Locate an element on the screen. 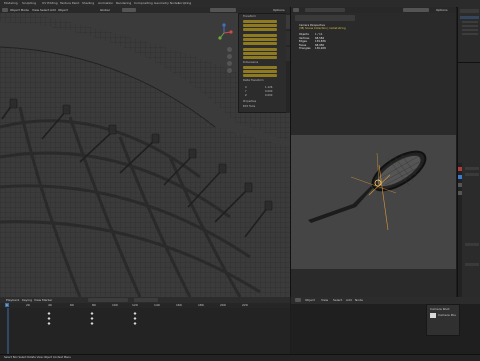  workspace-tab-scripting: Scripting is located at coordinates (184, 3).